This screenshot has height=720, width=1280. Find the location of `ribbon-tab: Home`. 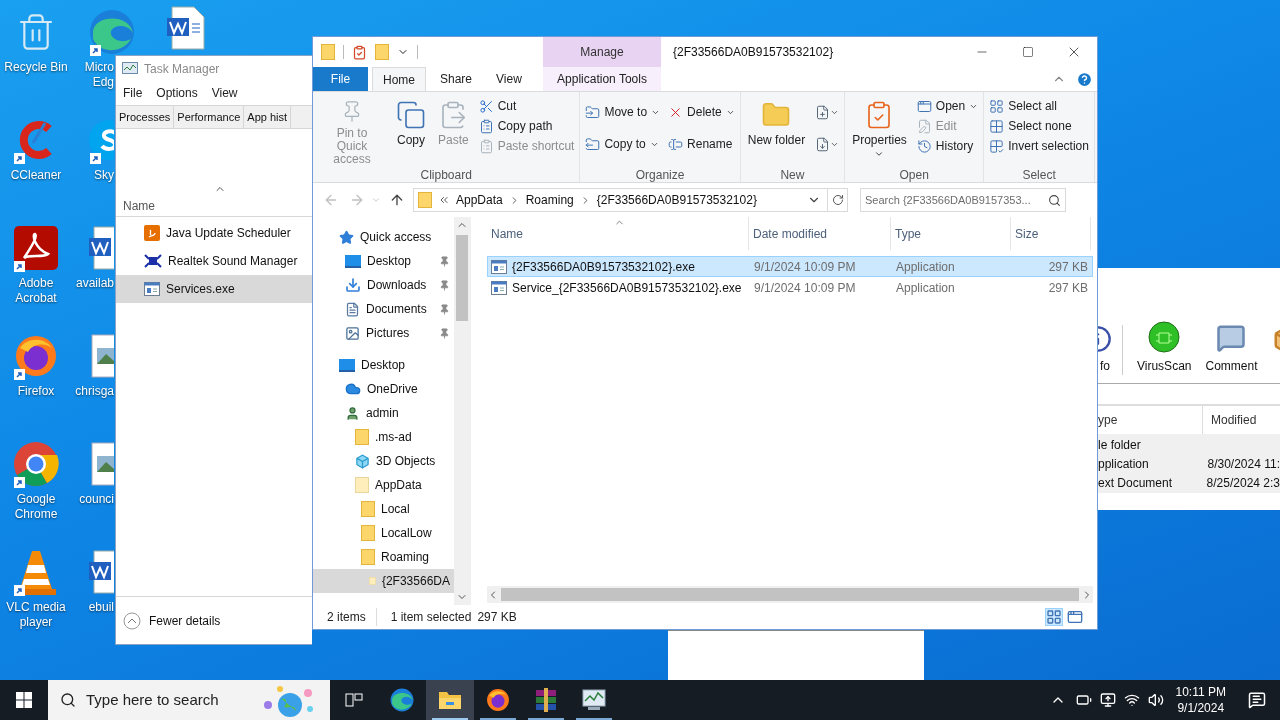

ribbon-tab: Home is located at coordinates (399, 79).